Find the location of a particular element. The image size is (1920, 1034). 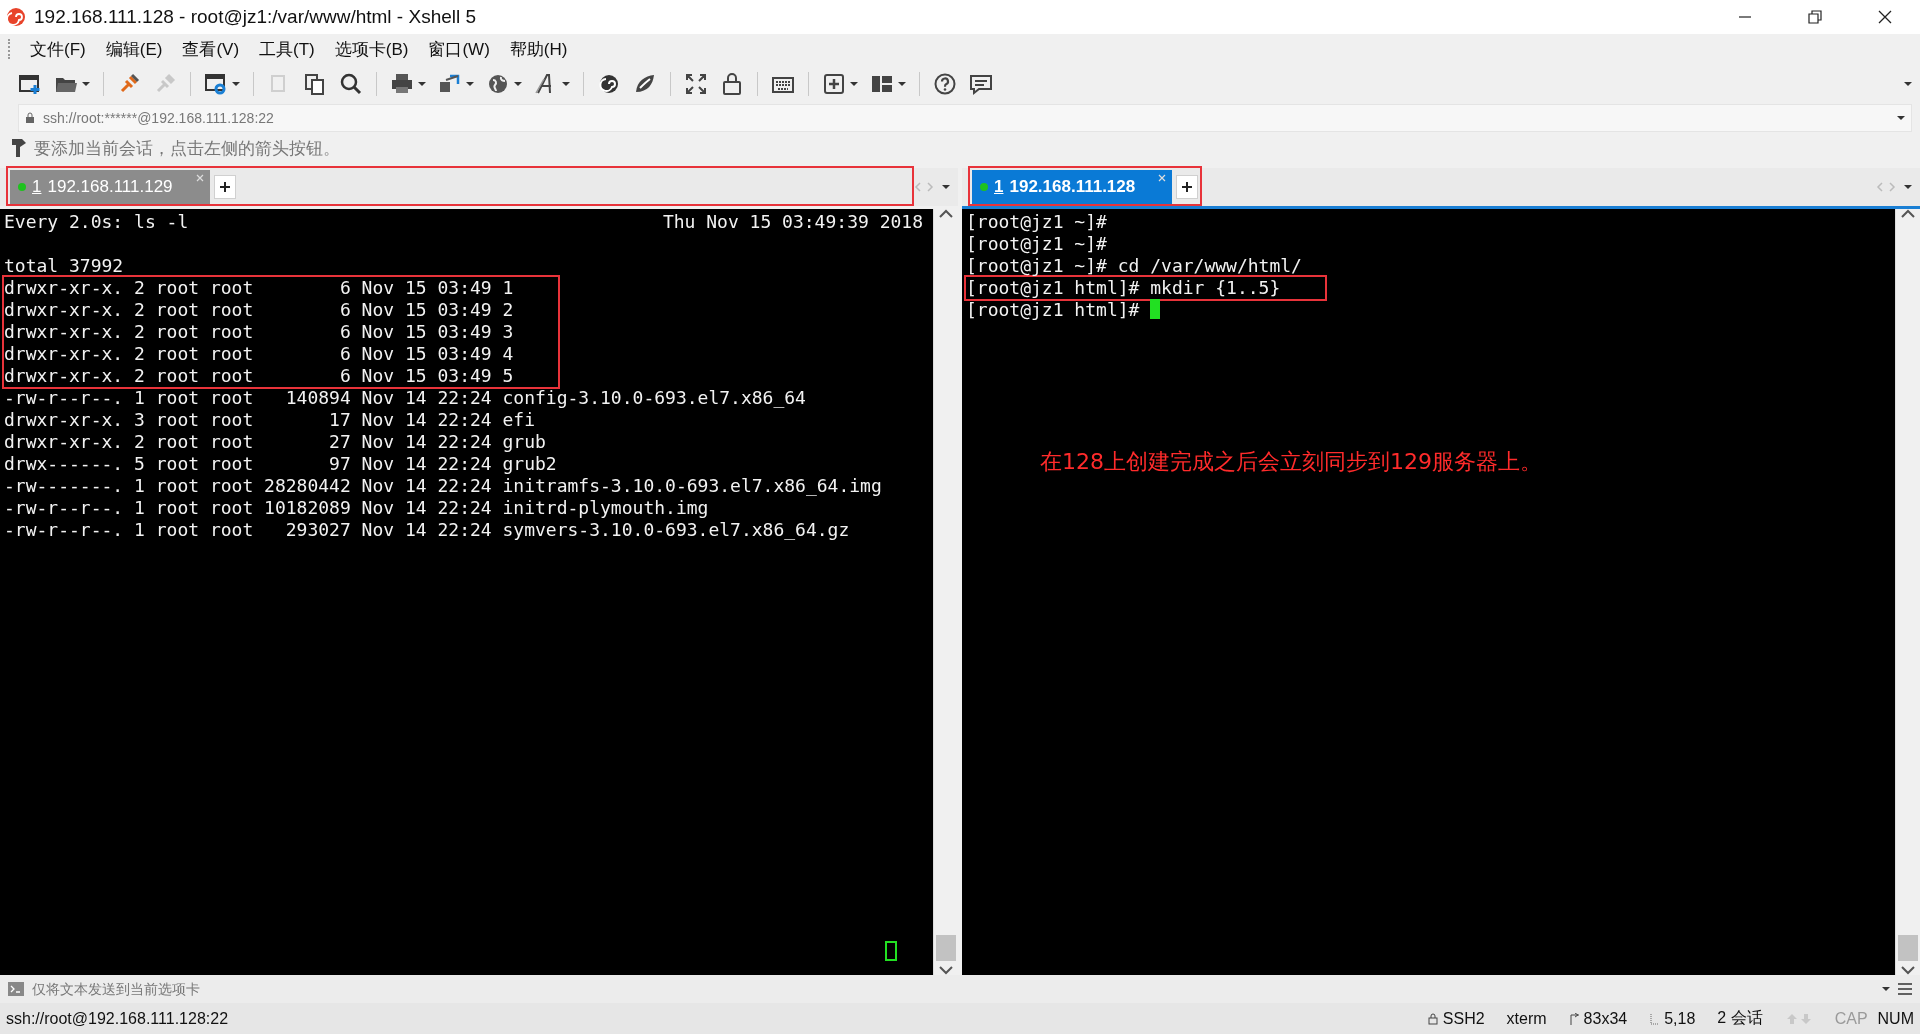

menu-item: 选项卡(B) is located at coordinates (371, 49).